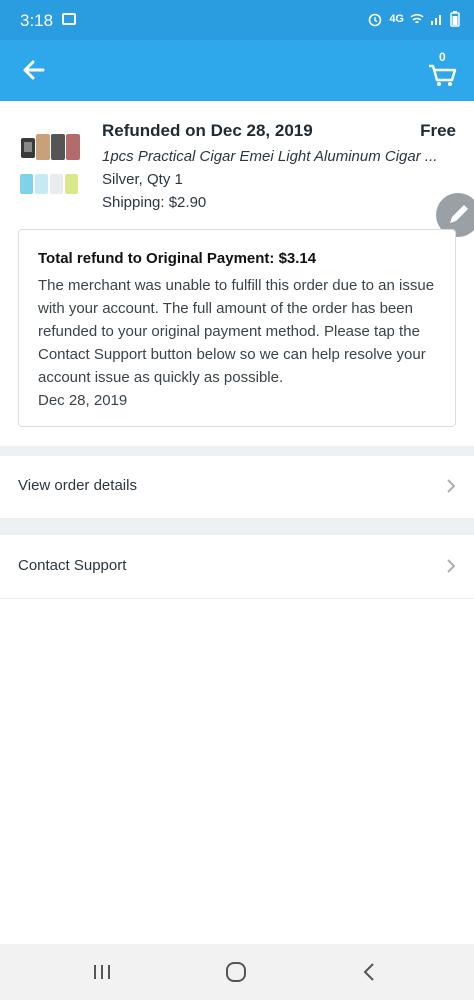  Describe the element at coordinates (102, 972) in the screenshot. I see `recent-apps-icon` at that location.